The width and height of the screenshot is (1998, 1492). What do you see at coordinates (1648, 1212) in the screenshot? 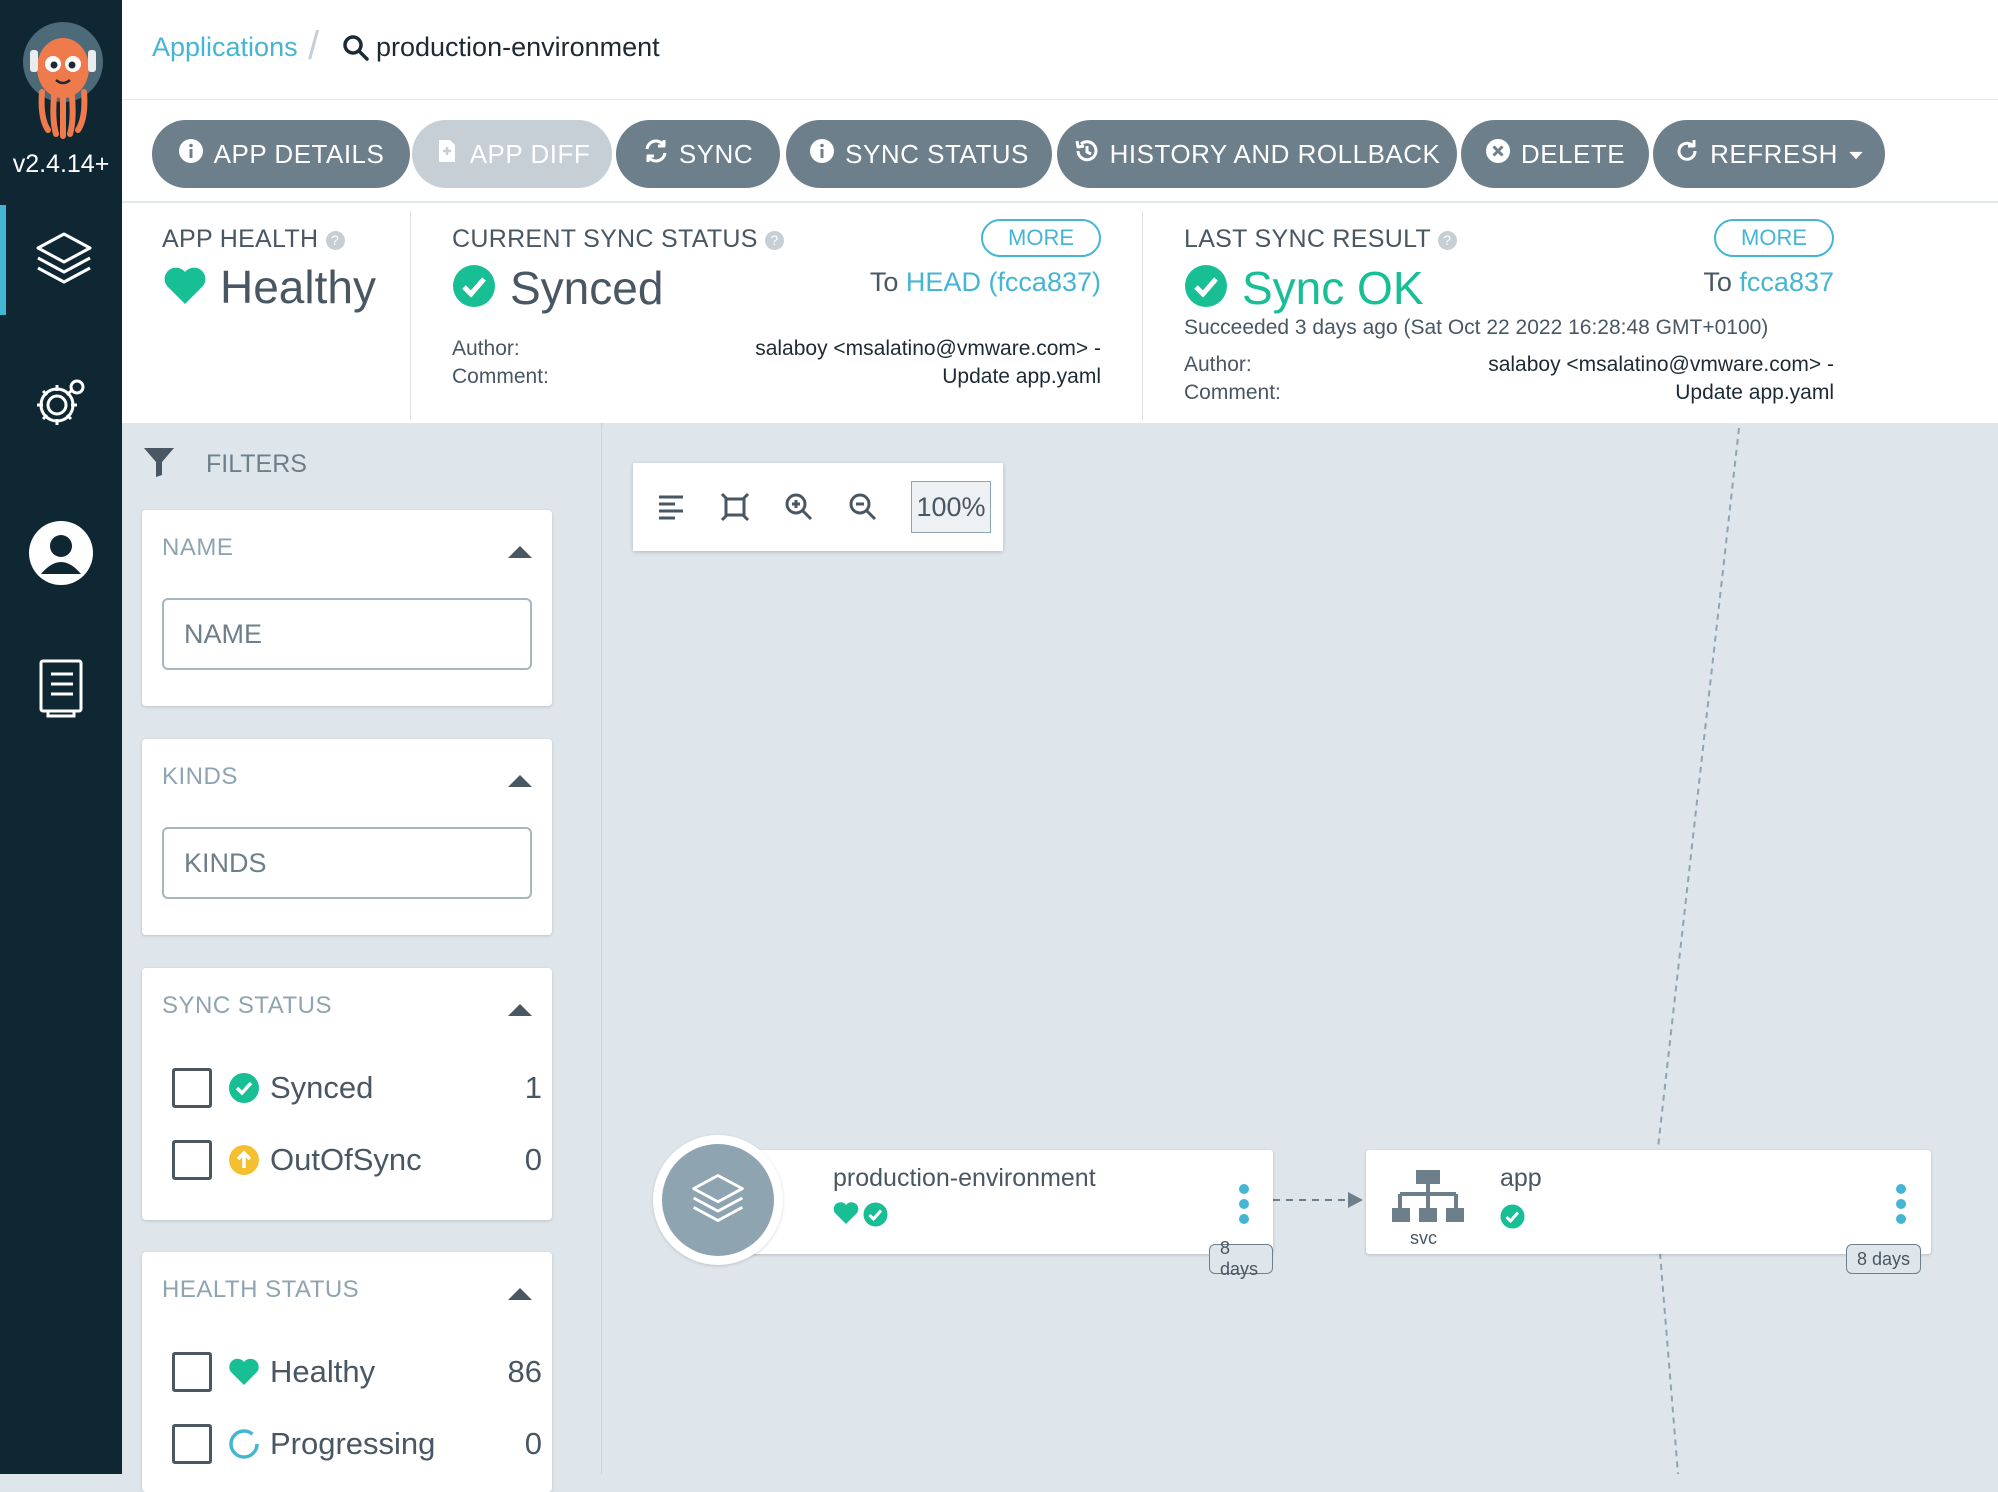
I see `svc-node: svc app 8 days` at bounding box center [1648, 1212].